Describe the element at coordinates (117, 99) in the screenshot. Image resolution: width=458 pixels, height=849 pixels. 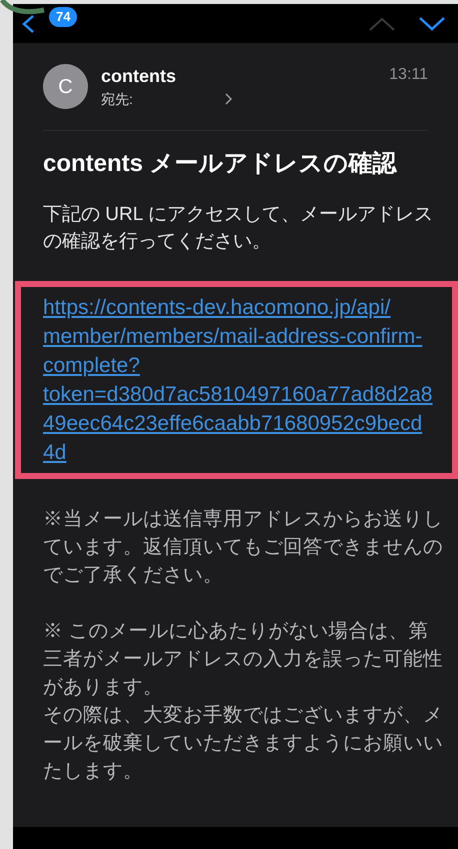
I see `recipient-label: 宛先:` at that location.